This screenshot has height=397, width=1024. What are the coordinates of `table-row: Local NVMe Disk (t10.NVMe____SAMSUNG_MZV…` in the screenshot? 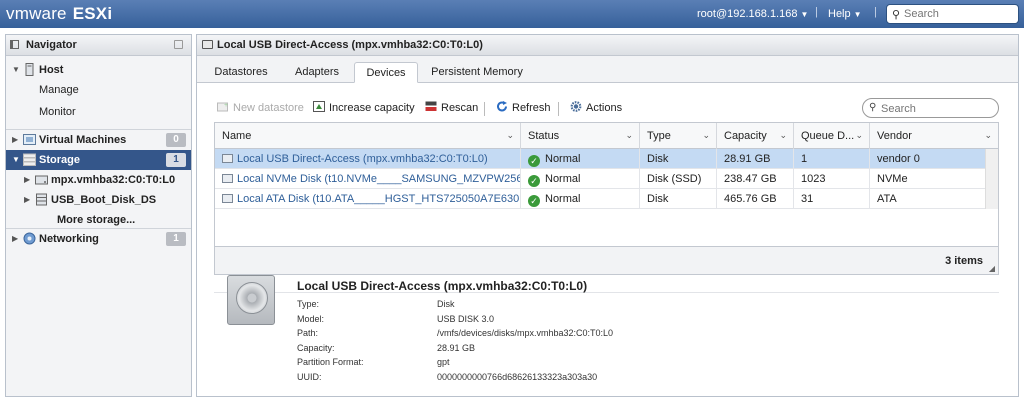 It's located at (600, 179).